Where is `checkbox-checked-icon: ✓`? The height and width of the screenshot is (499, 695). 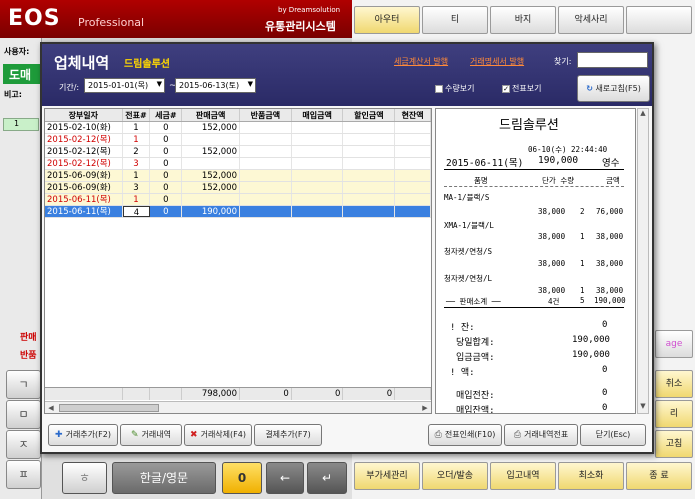 checkbox-checked-icon: ✓ is located at coordinates (506, 88).